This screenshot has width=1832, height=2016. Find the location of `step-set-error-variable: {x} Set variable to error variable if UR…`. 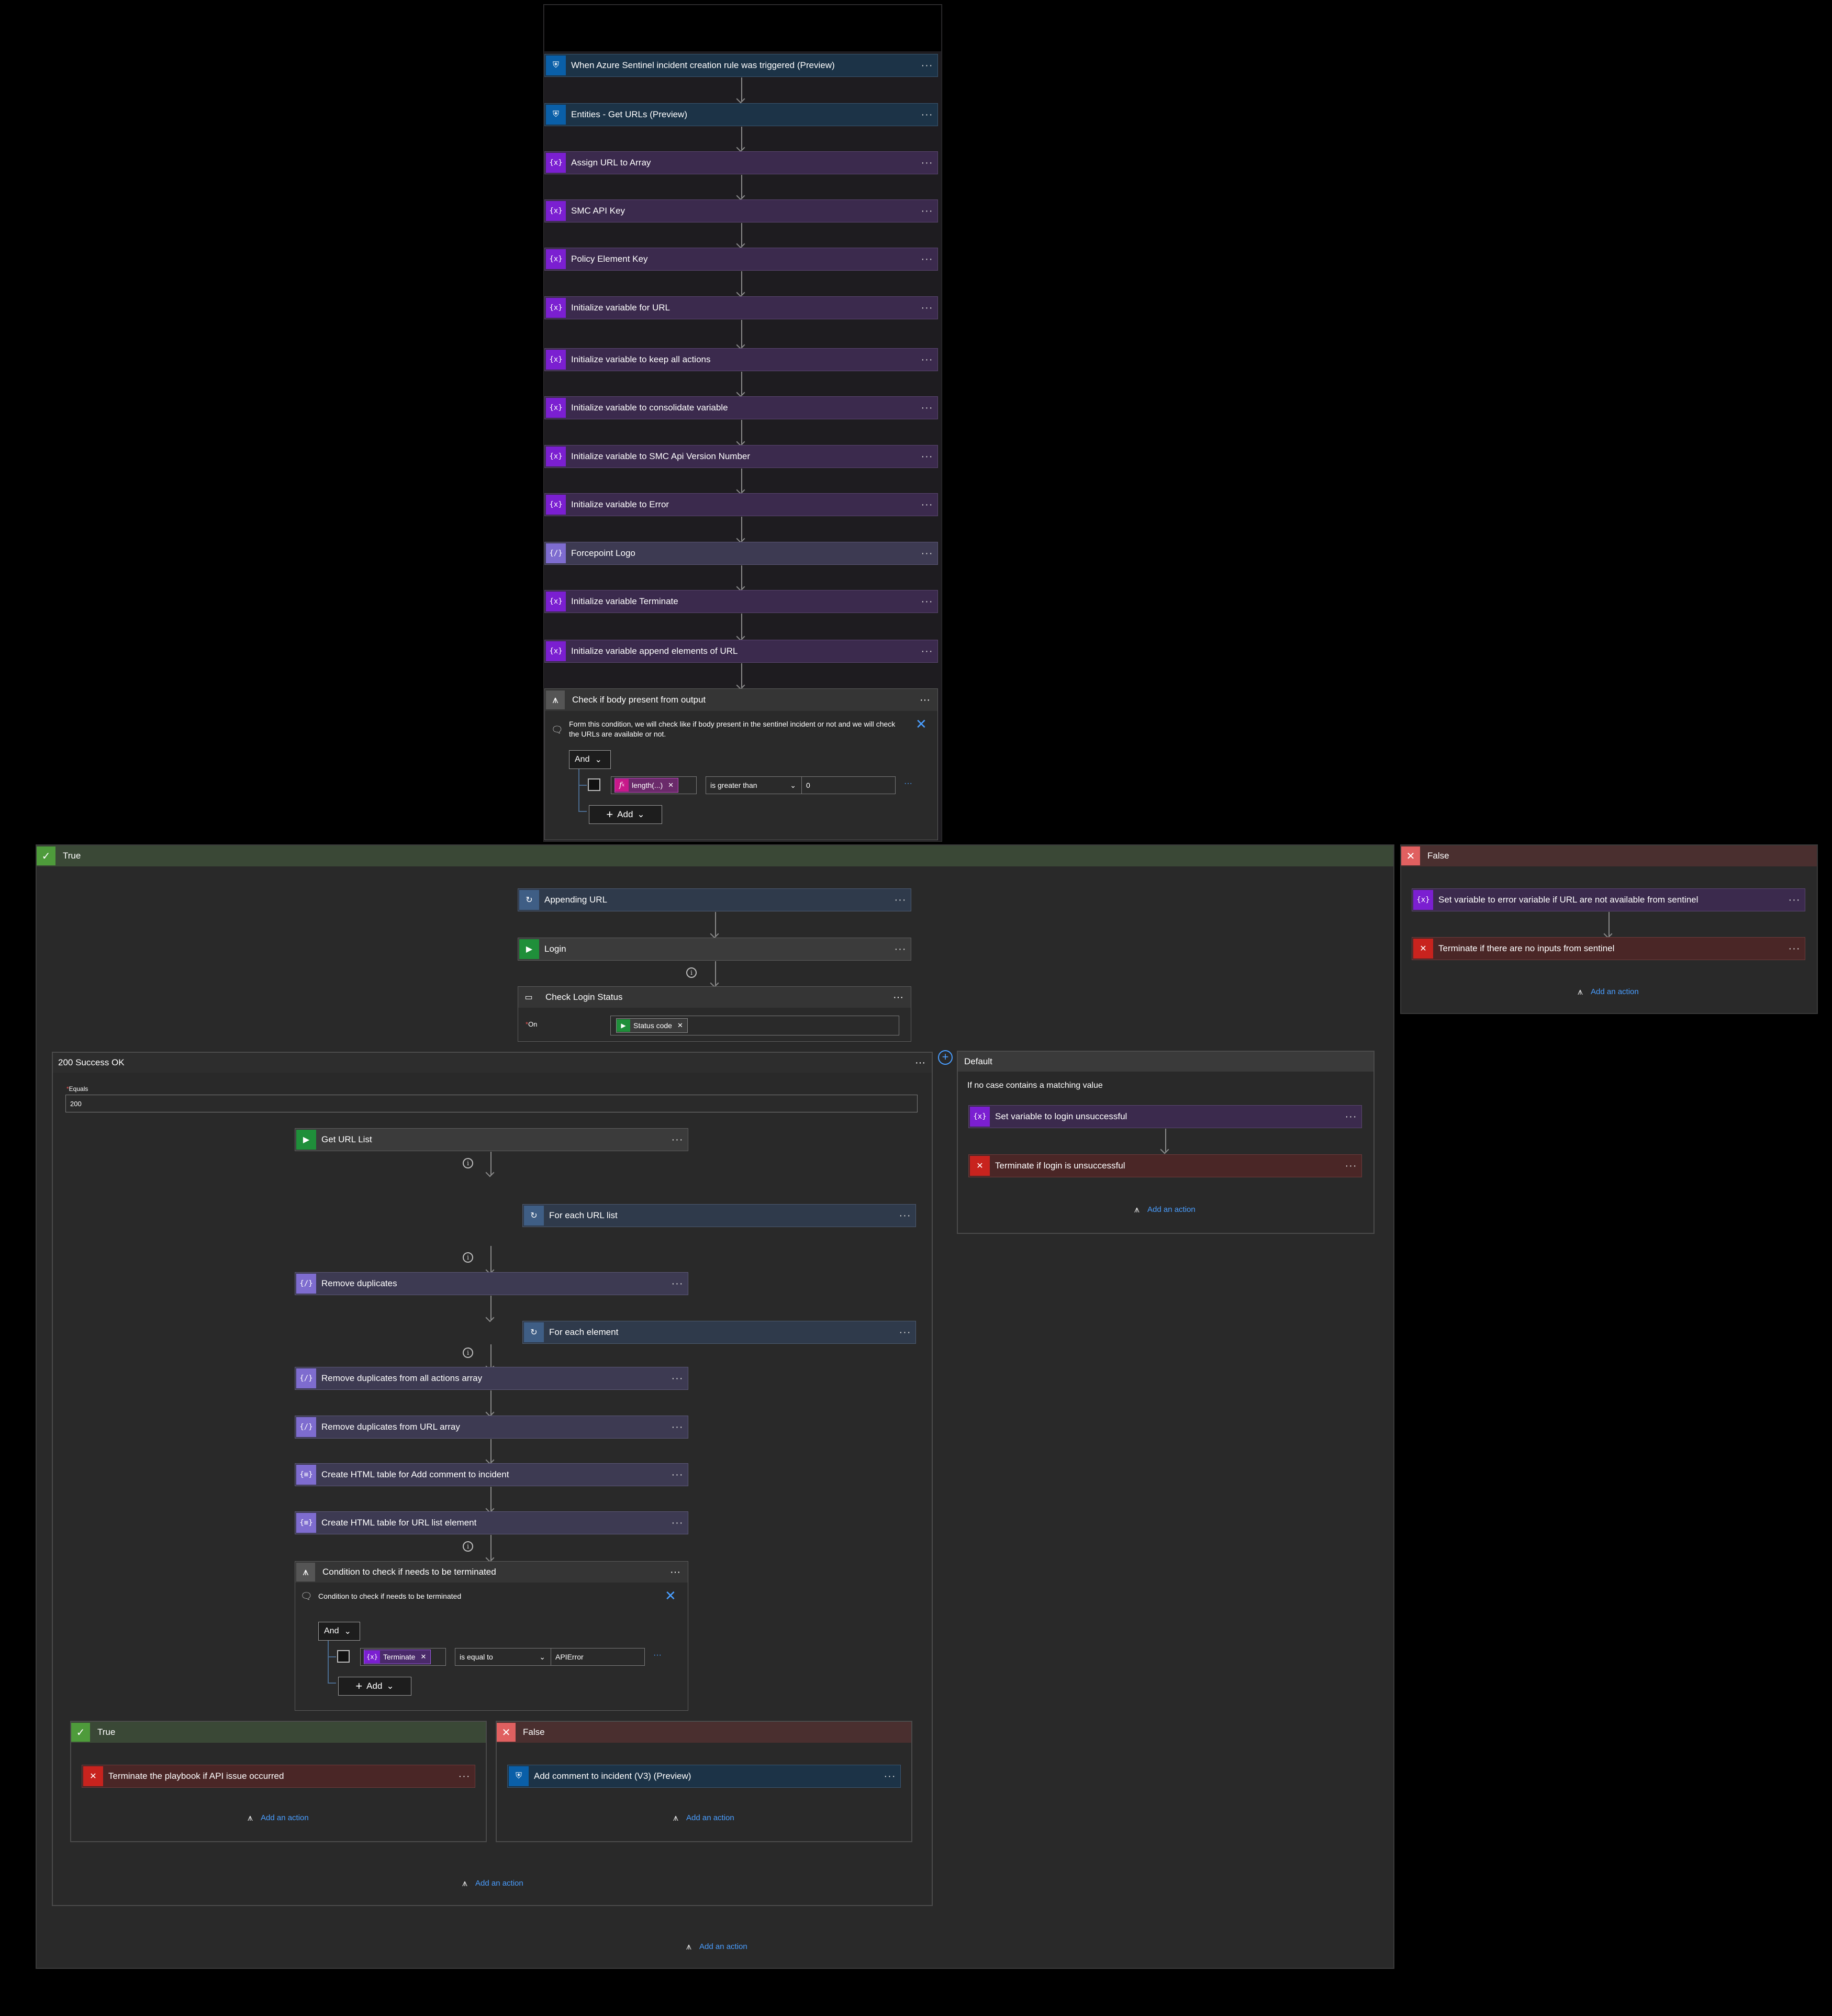

step-set-error-variable: {x} Set variable to error variable if UR… is located at coordinates (1609, 899).